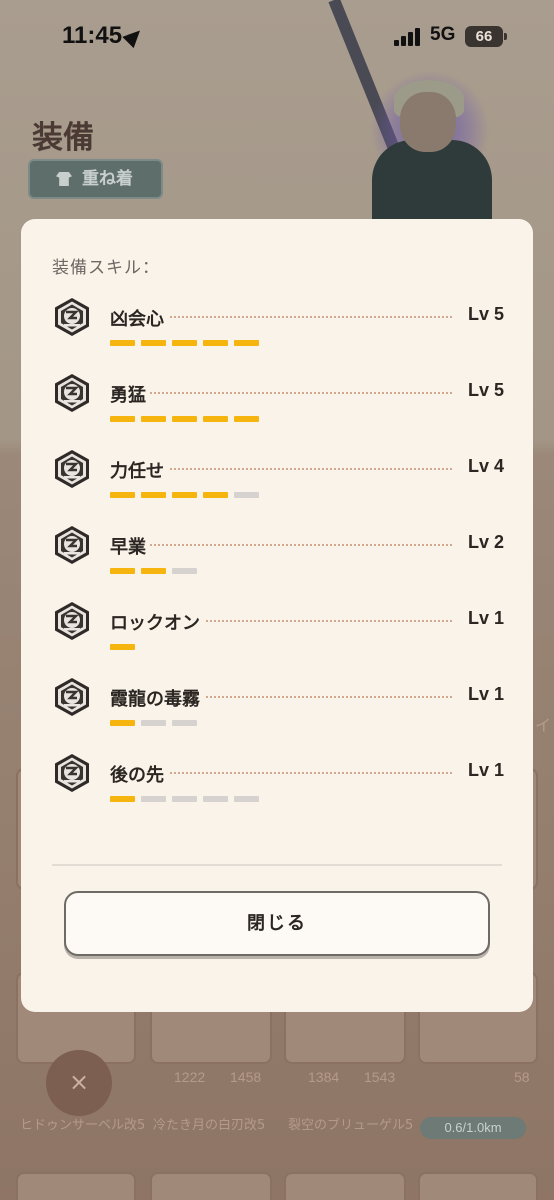  What do you see at coordinates (278, 631) in the screenshot?
I see `skill-row: ロックオン Lv 1` at bounding box center [278, 631].